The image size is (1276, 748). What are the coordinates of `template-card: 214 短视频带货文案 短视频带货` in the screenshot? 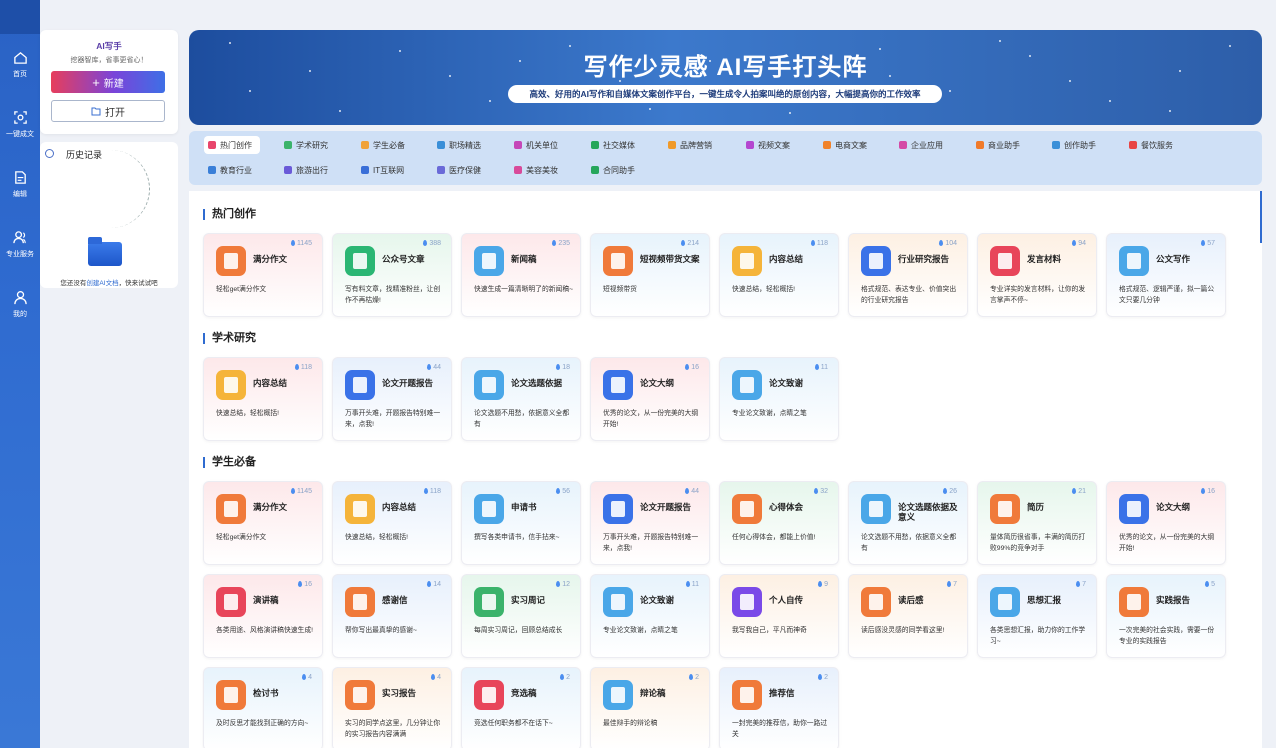 It's located at (650, 275).